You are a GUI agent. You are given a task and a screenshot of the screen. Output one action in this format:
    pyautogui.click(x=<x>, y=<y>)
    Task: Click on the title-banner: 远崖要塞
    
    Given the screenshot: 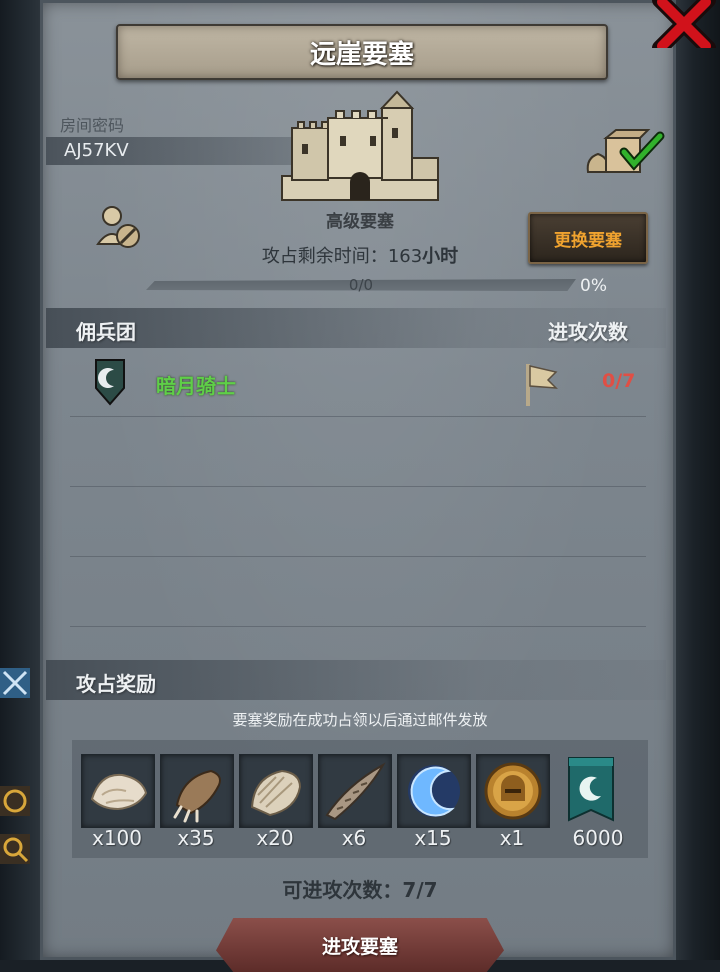 What is the action you would take?
    pyautogui.click(x=362, y=52)
    